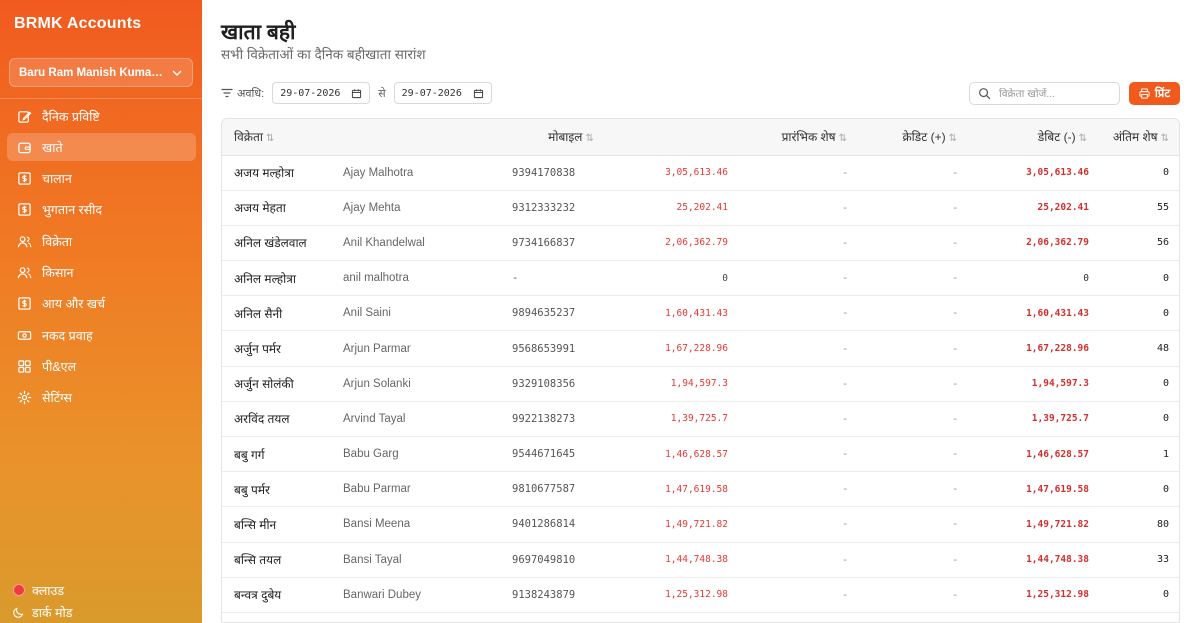 The width and height of the screenshot is (1200, 623). I want to click on closing-balance: 1,47,619.58, so click(1057, 489).